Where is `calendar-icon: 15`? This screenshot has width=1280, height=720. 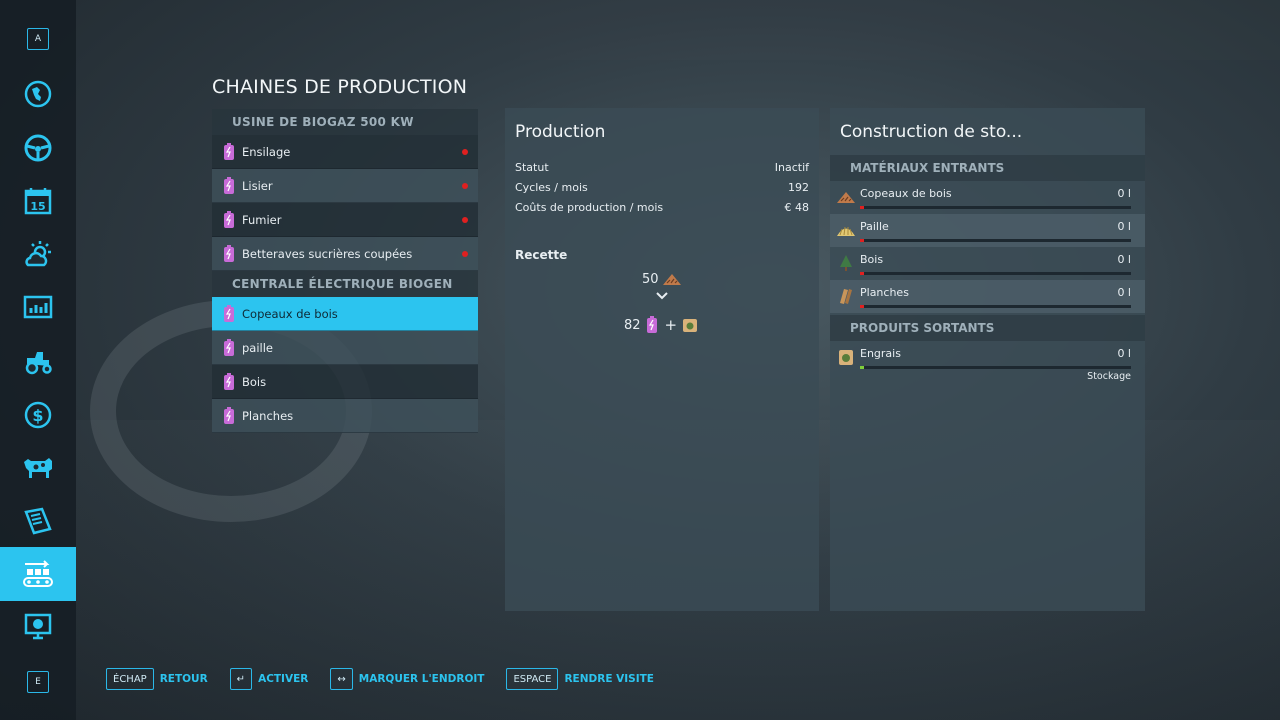
calendar-icon: 15 is located at coordinates (38, 201).